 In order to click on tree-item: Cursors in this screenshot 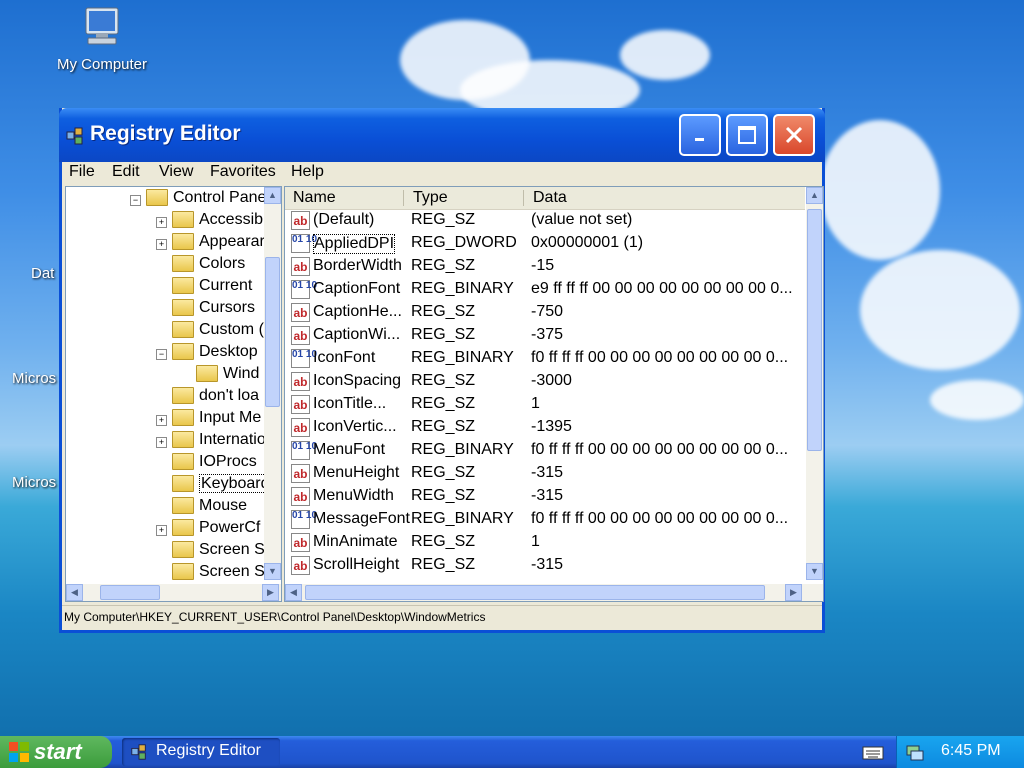, I will do `click(213, 310)`.